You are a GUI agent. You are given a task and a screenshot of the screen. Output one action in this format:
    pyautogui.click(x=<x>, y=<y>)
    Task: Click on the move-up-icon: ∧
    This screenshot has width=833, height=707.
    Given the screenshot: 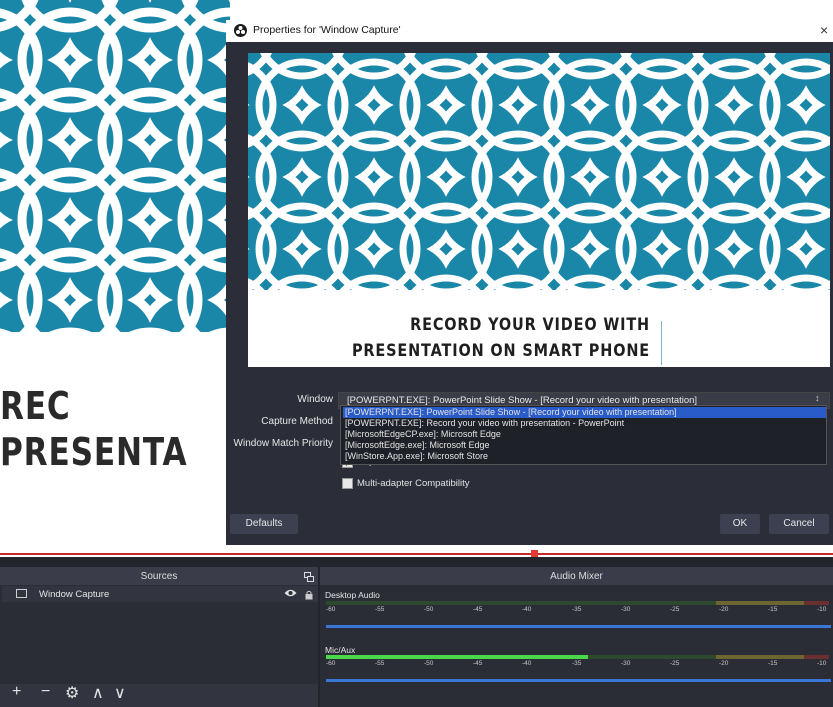 What is the action you would take?
    pyautogui.click(x=98, y=693)
    